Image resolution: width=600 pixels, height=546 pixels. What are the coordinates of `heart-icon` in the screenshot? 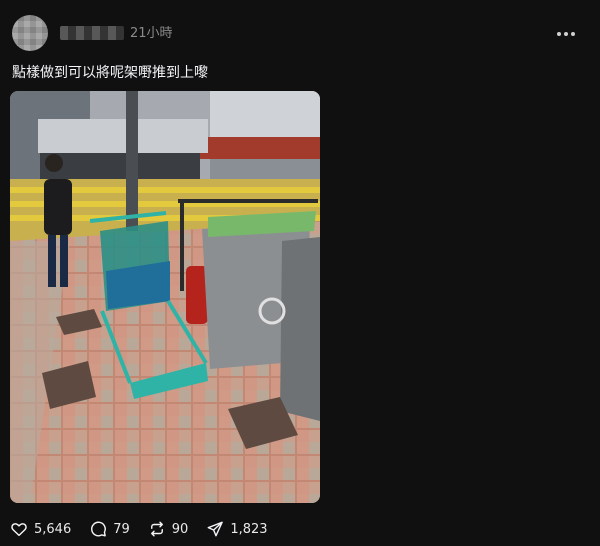 It's located at (19, 530).